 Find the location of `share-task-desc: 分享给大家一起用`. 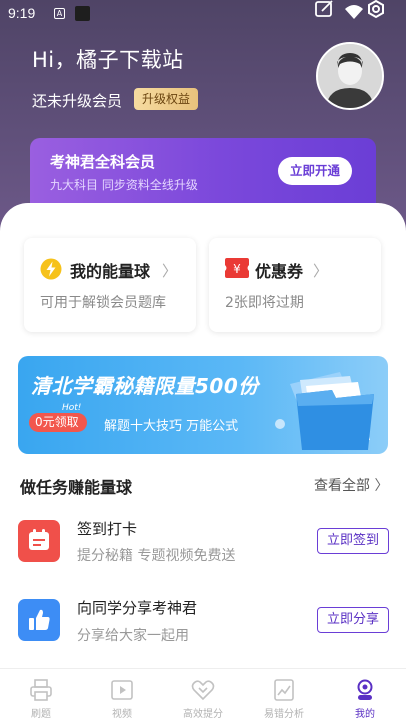

share-task-desc: 分享给大家一起用 is located at coordinates (133, 636).